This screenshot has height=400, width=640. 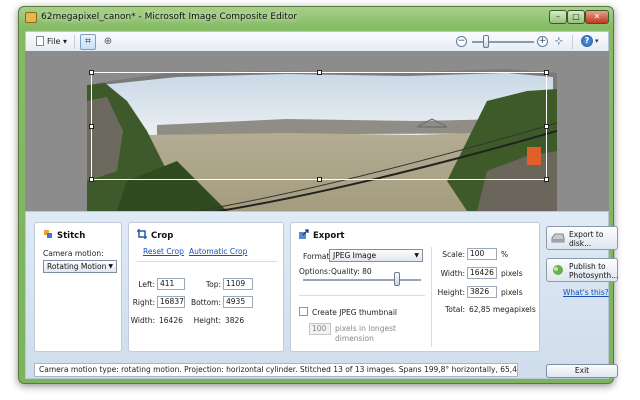 What do you see at coordinates (485, 41) in the screenshot?
I see `zoom-slider-thumb` at bounding box center [485, 41].